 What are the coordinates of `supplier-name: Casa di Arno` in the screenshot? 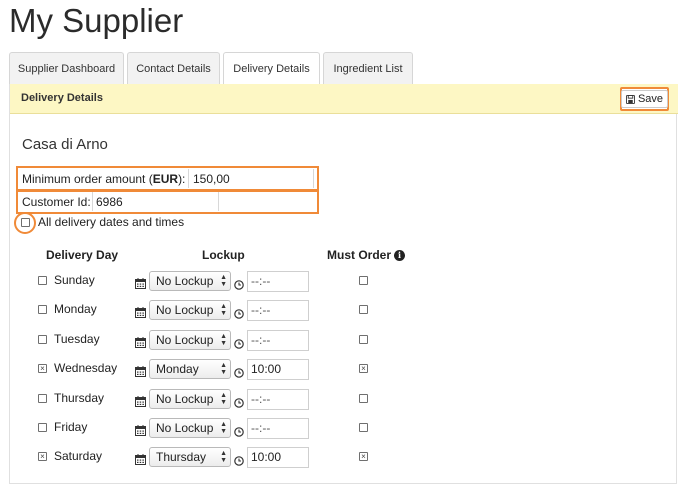 It's located at (65, 144).